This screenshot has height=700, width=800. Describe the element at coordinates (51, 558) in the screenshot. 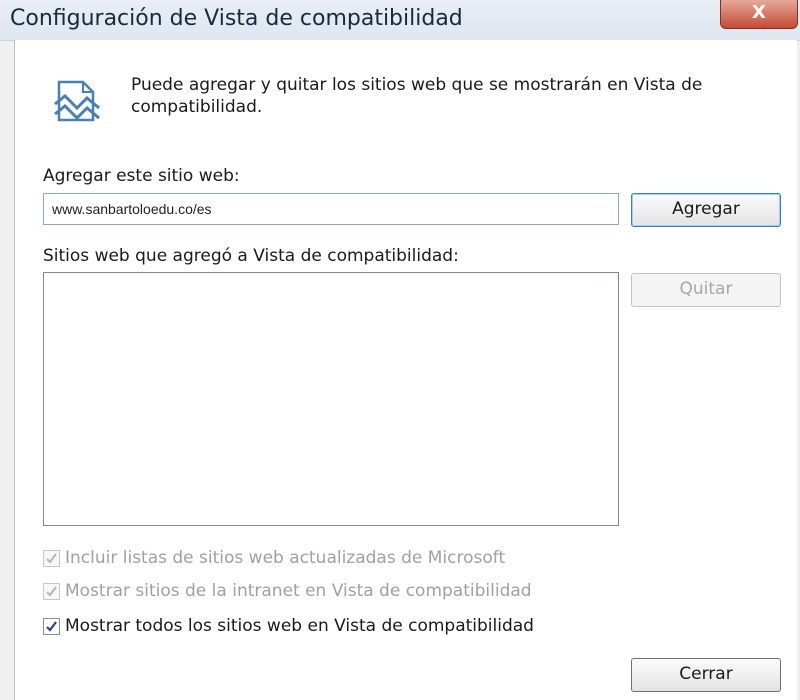

I see `checkbox-include-microsoft-lists` at that location.